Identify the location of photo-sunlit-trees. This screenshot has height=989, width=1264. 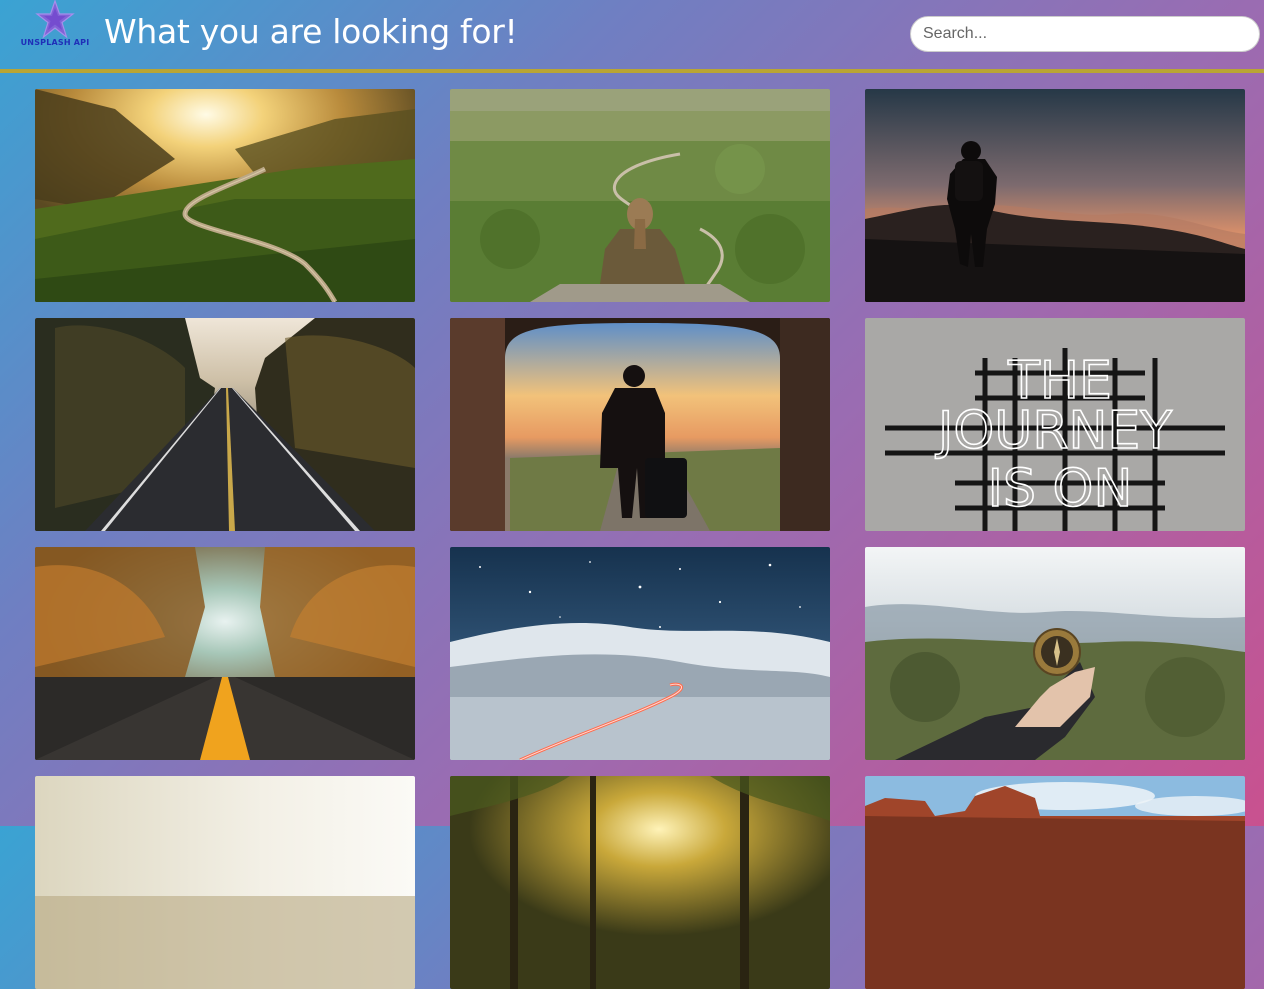
(640, 882).